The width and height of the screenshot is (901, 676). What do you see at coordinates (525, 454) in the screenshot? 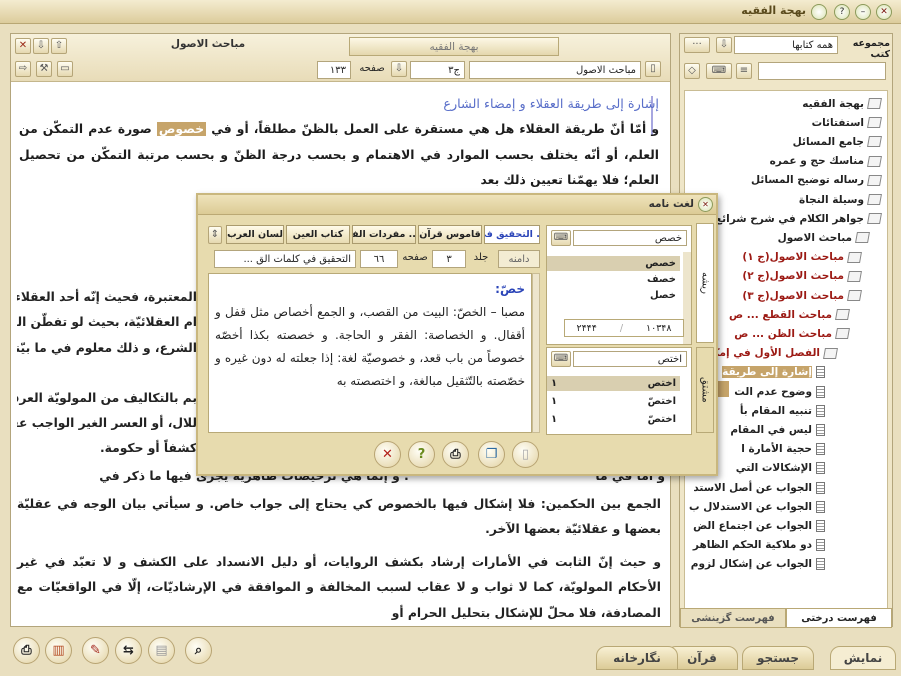
I see `page-icon: ▯` at bounding box center [525, 454].